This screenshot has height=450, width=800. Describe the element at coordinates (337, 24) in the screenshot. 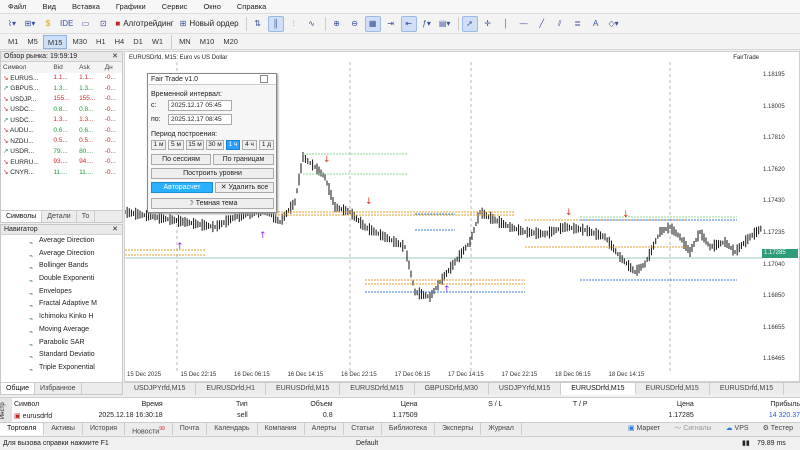

I see `zoom-in-icon: ⊕` at that location.